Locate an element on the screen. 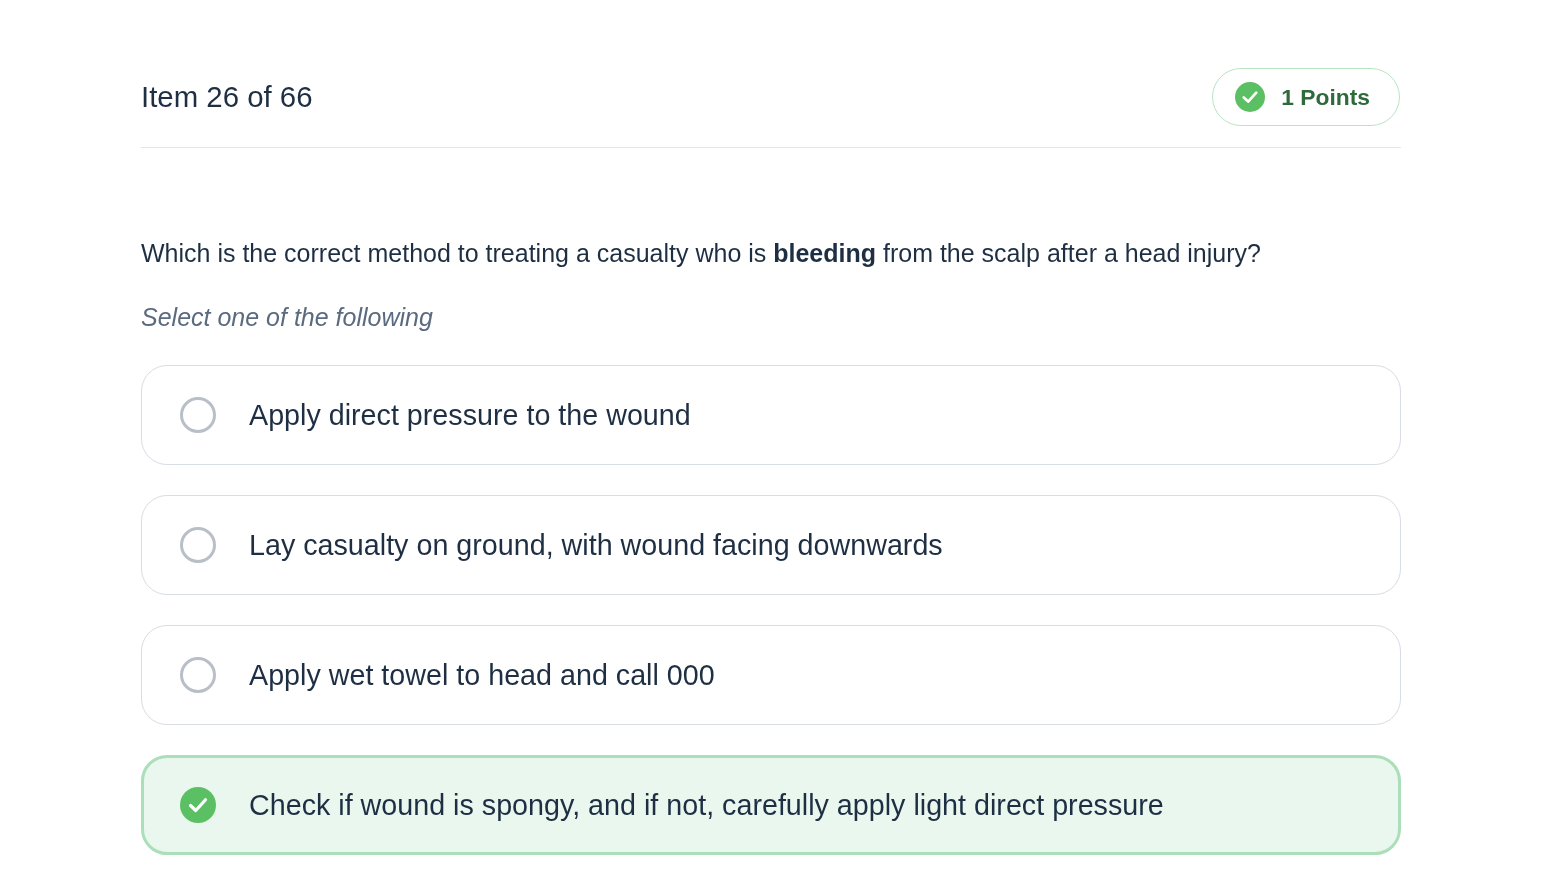 The image size is (1542, 884). instruction-text: Select one of the following is located at coordinates (287, 317).